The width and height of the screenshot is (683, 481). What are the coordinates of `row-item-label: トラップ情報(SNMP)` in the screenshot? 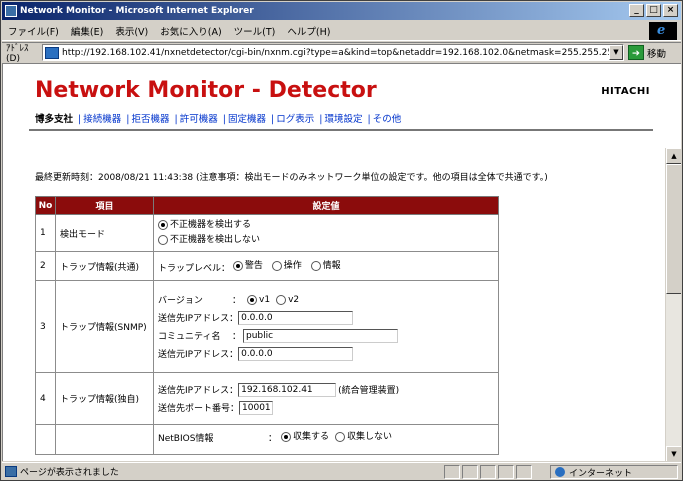 It's located at (104, 326).